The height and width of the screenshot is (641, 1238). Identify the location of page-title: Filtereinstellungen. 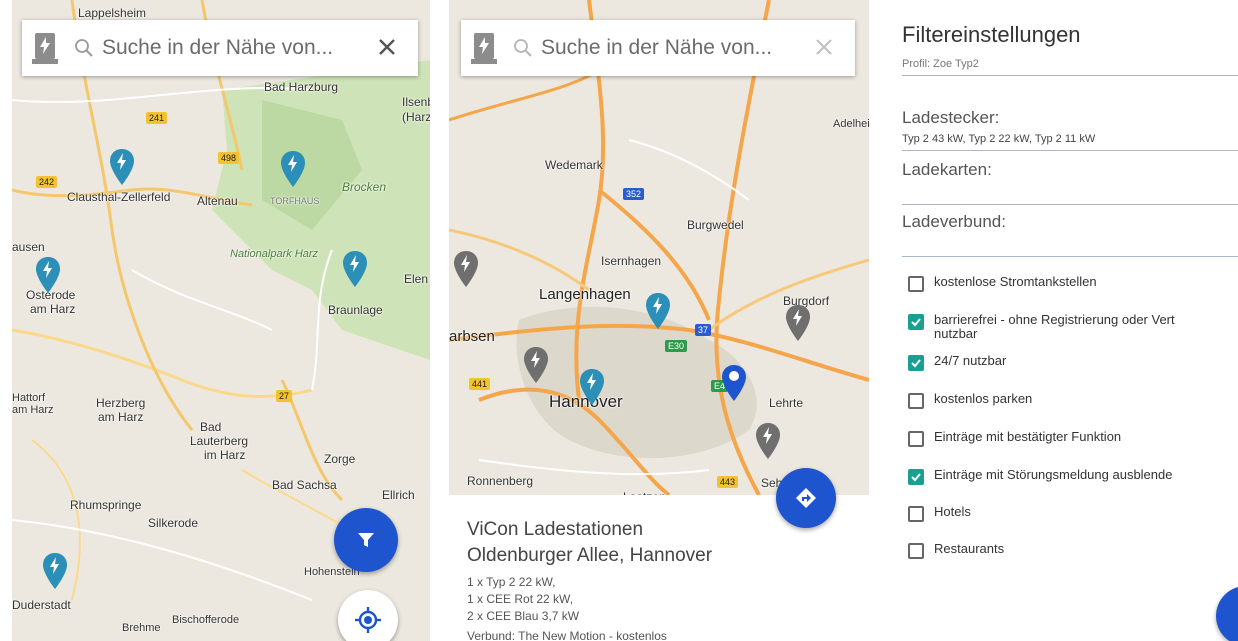
(991, 34).